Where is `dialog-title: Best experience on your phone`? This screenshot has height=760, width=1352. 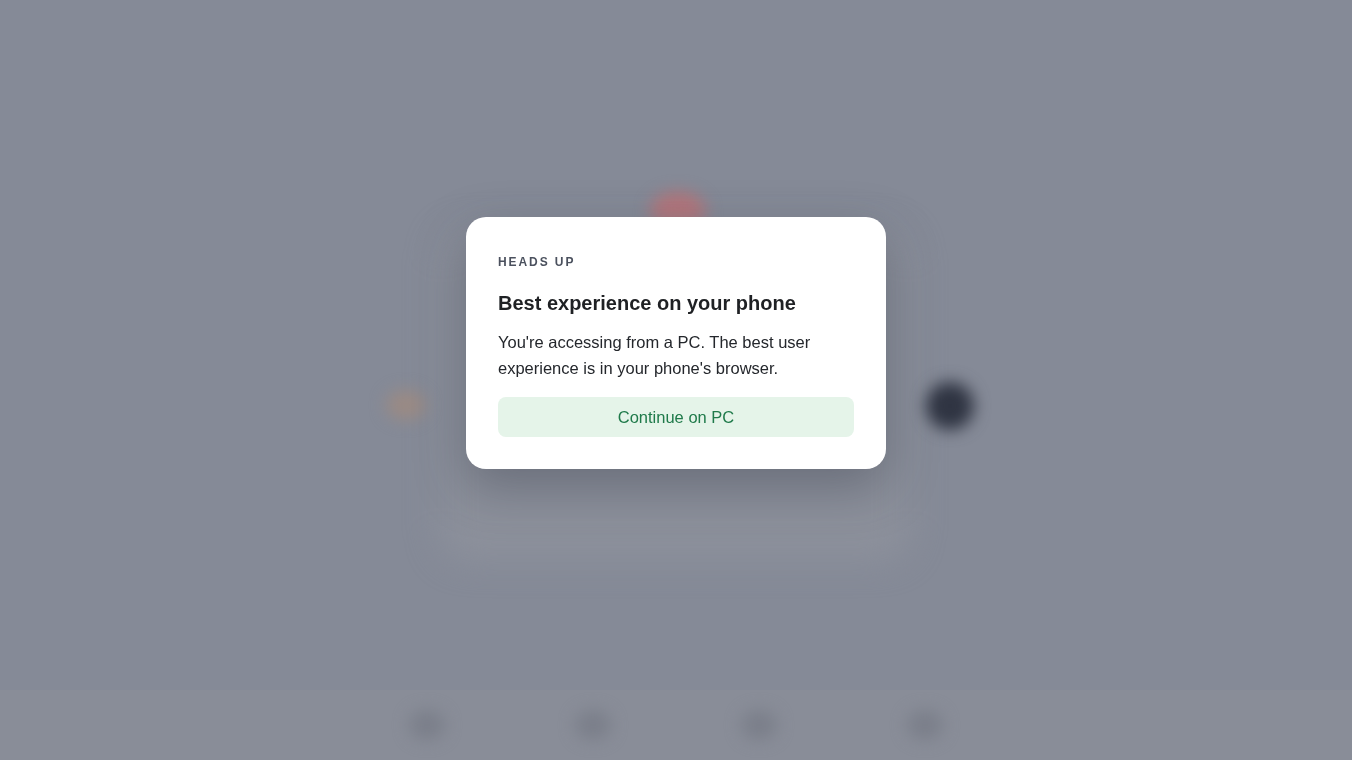 dialog-title: Best experience on your phone is located at coordinates (647, 303).